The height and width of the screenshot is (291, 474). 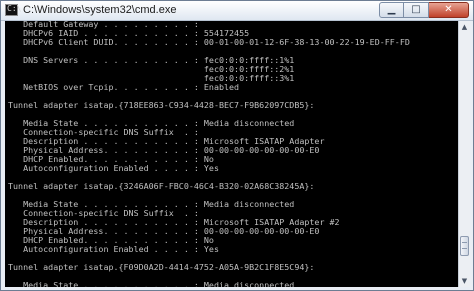 I want to click on title-bar: C:\ C:\Windows\system32\cmd.exe ▁ □ ✕, so click(x=237, y=11).